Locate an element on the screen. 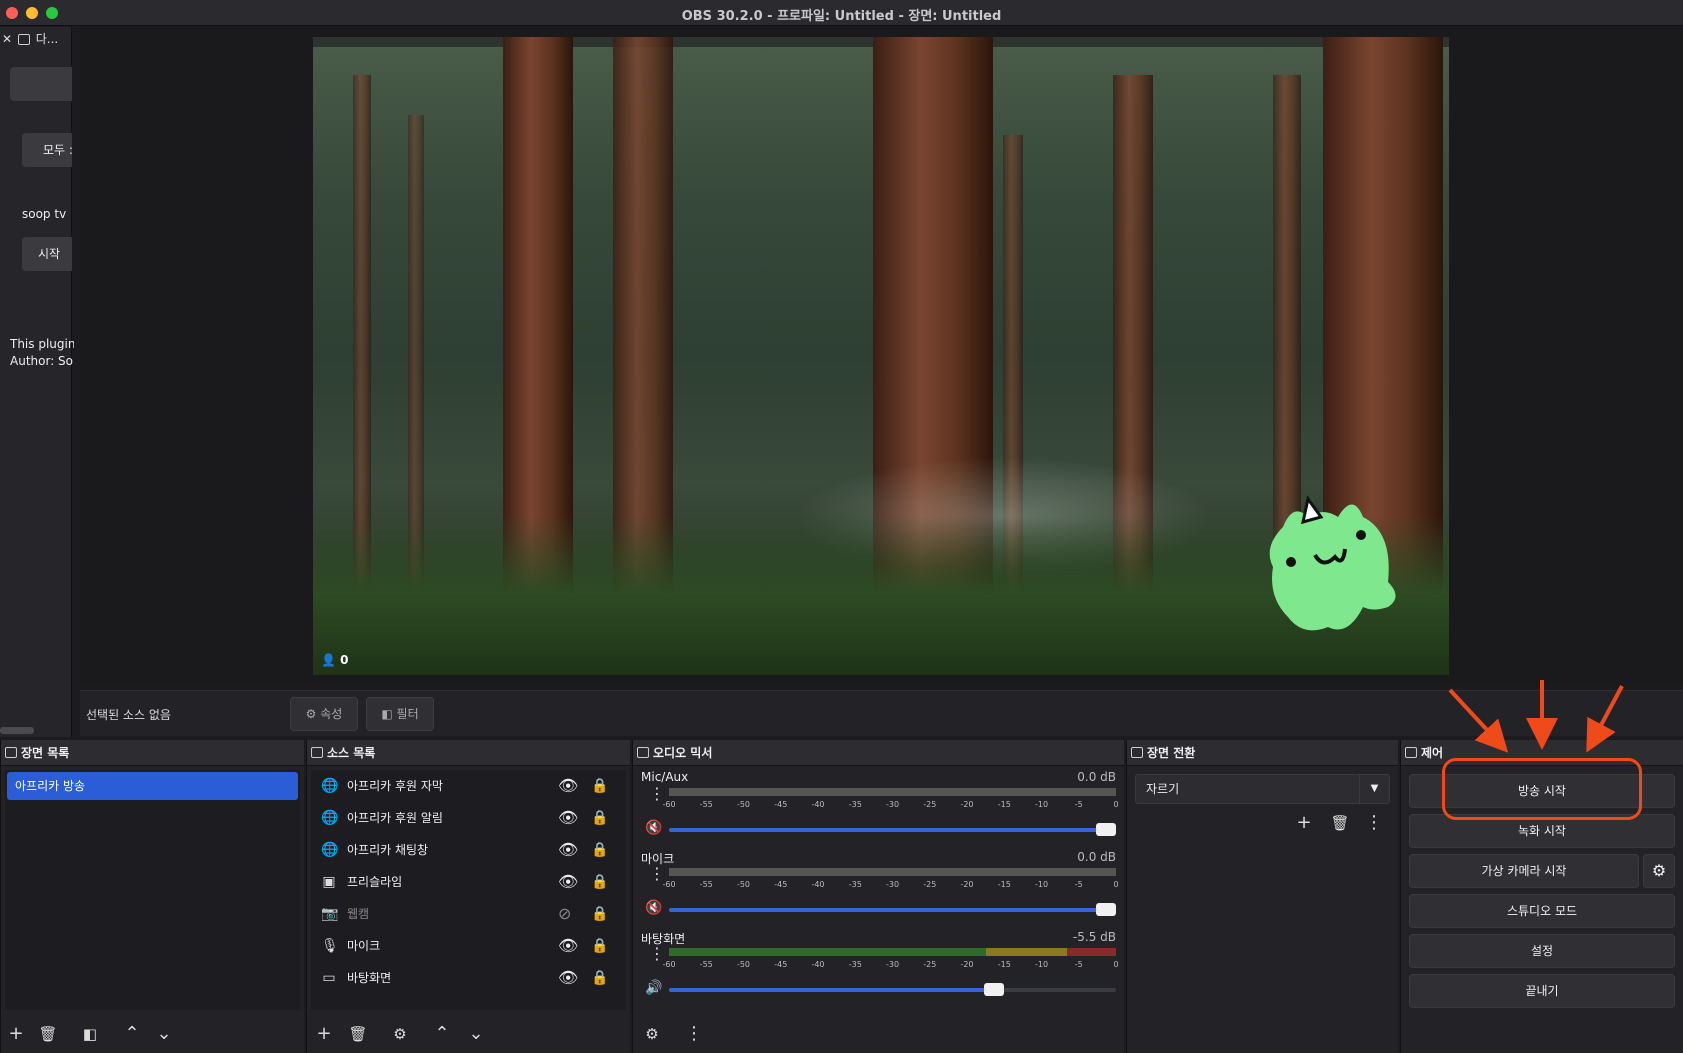 The image size is (1683, 1053). source-row: 🌐 아프리카 후원 알림 👁 🔒 is located at coordinates (468, 818).